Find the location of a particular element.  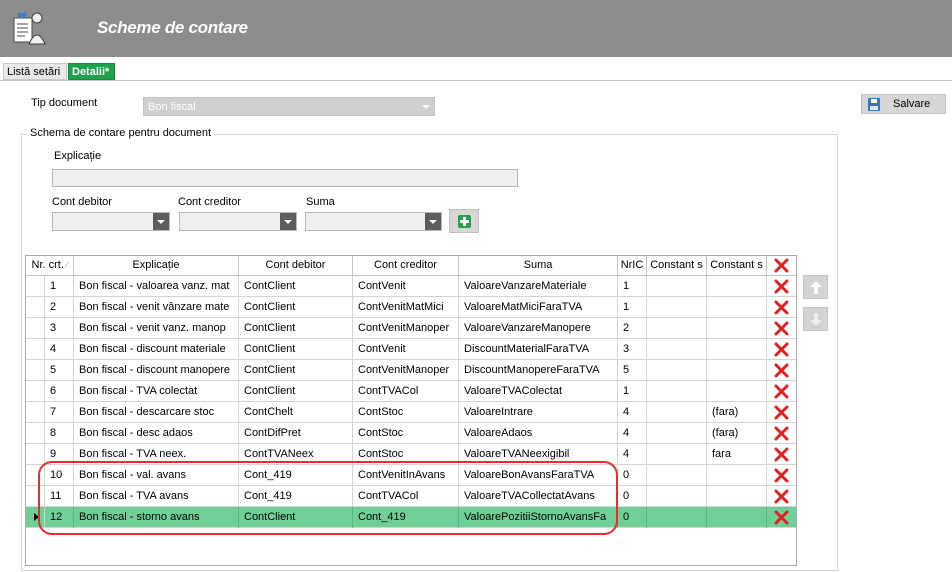

cell-debit: ContDifPret is located at coordinates (296, 433).